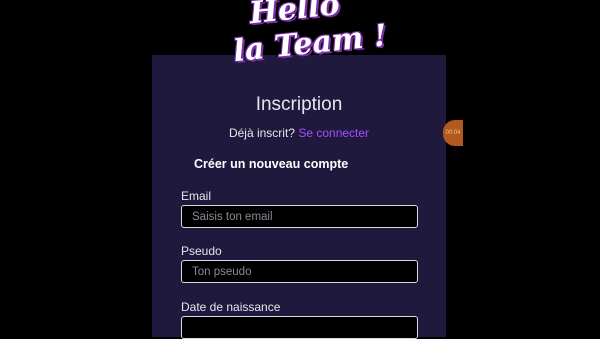  Describe the element at coordinates (271, 164) in the screenshot. I see `form-subtitle: Créer un nouveau compte` at that location.